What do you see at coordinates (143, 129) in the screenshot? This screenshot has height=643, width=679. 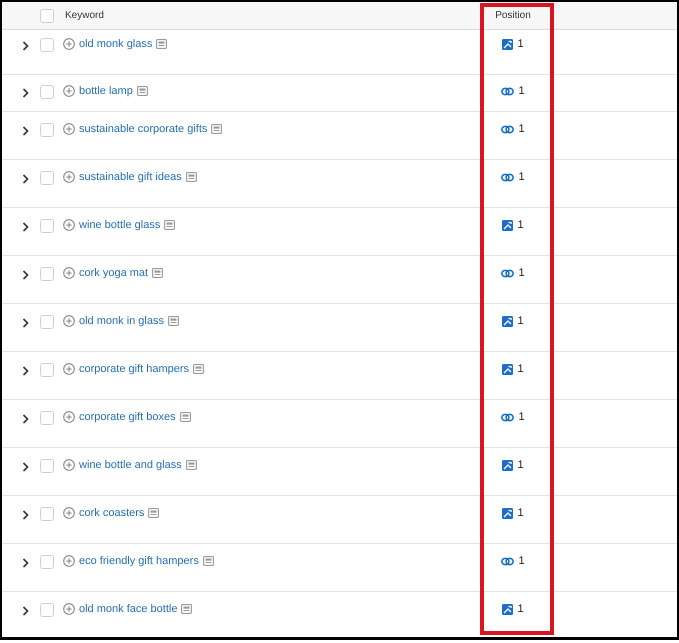 I see `keyword-link: sustainable corporate gifts` at bounding box center [143, 129].